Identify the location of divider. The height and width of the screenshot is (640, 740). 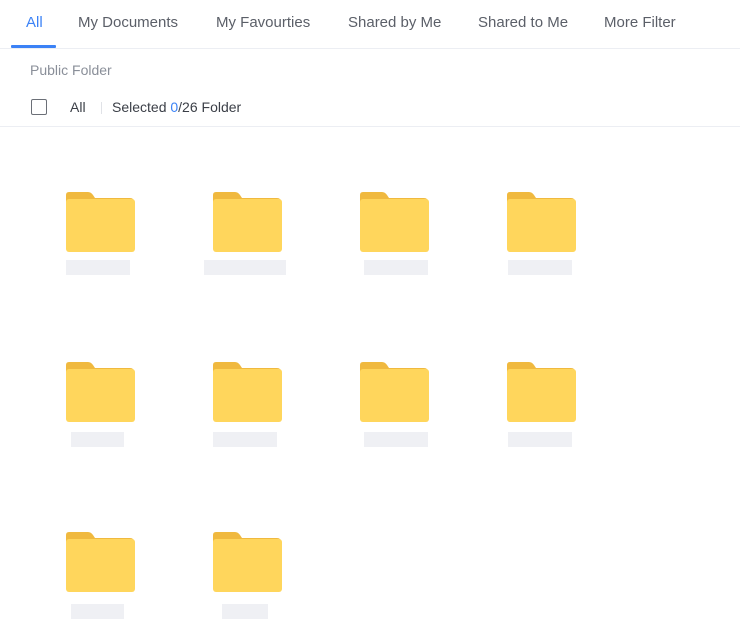
(101, 108).